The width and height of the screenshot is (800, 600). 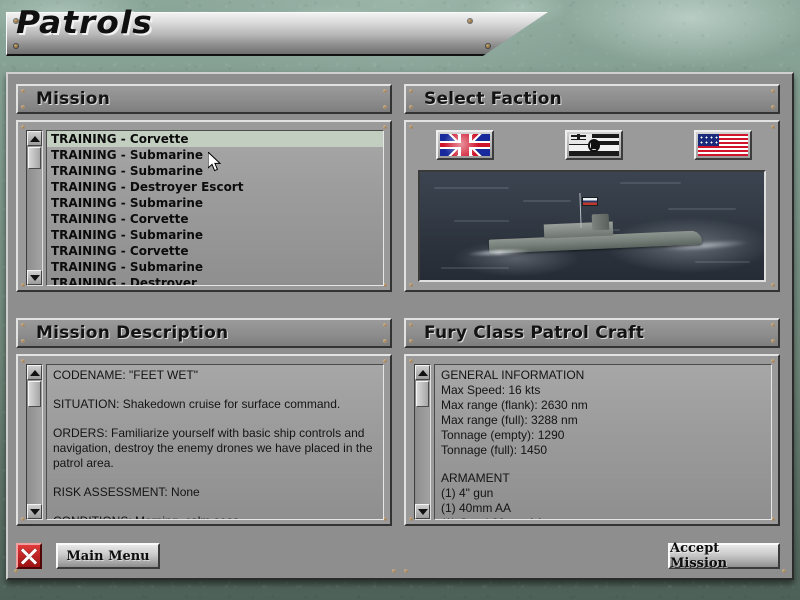 What do you see at coordinates (476, 508) in the screenshot?
I see `spec-line: (1) 40mm AA` at bounding box center [476, 508].